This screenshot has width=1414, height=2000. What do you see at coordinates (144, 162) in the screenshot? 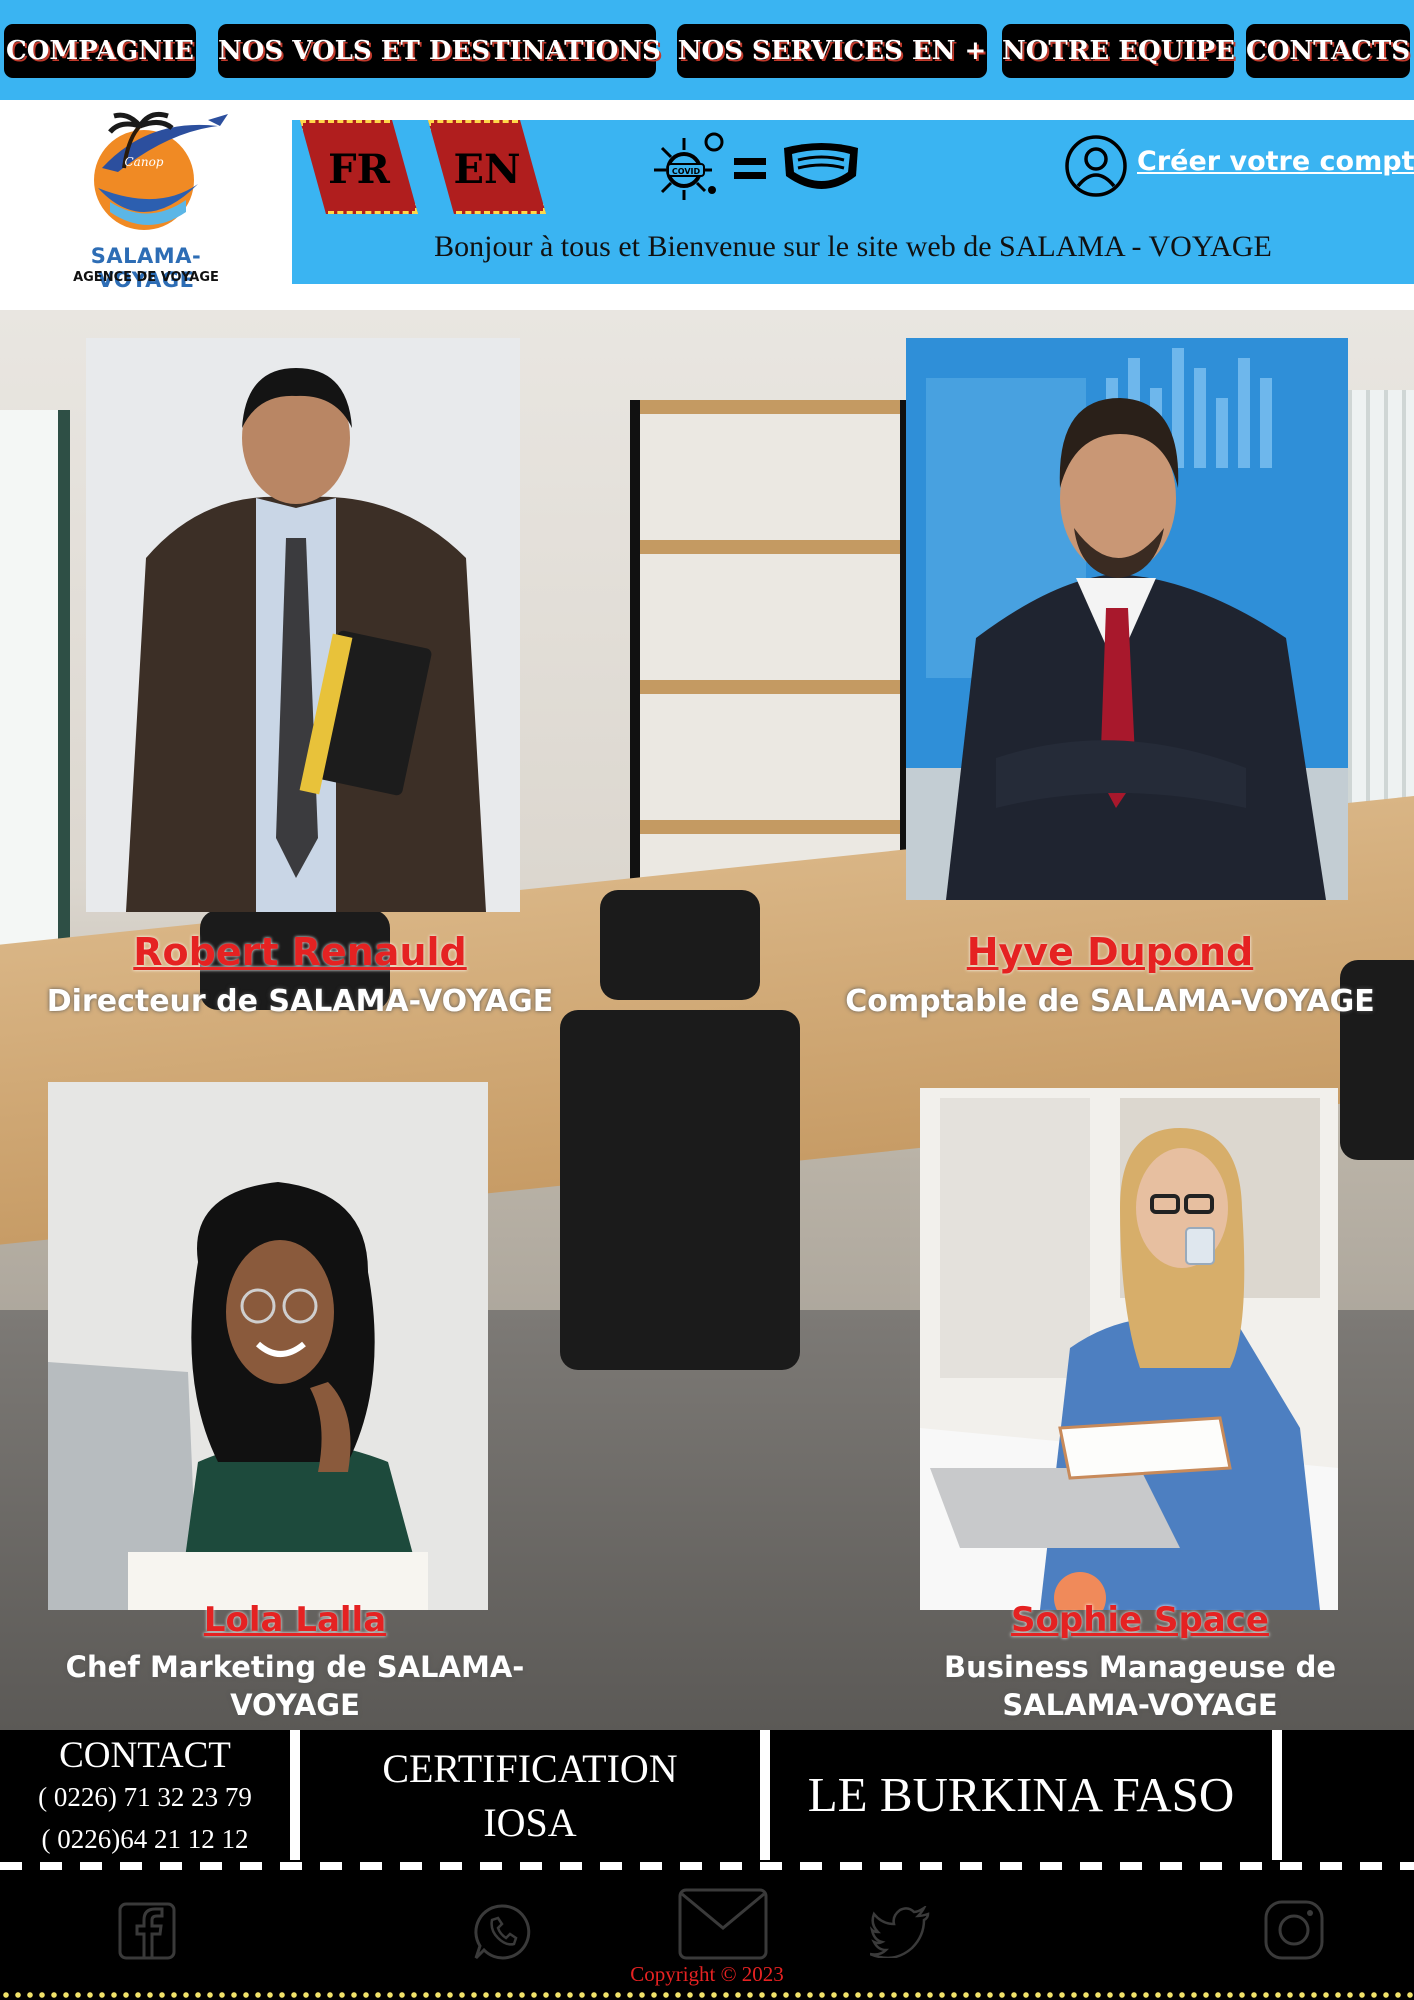
I see `svg-text: Canop` at bounding box center [144, 162].